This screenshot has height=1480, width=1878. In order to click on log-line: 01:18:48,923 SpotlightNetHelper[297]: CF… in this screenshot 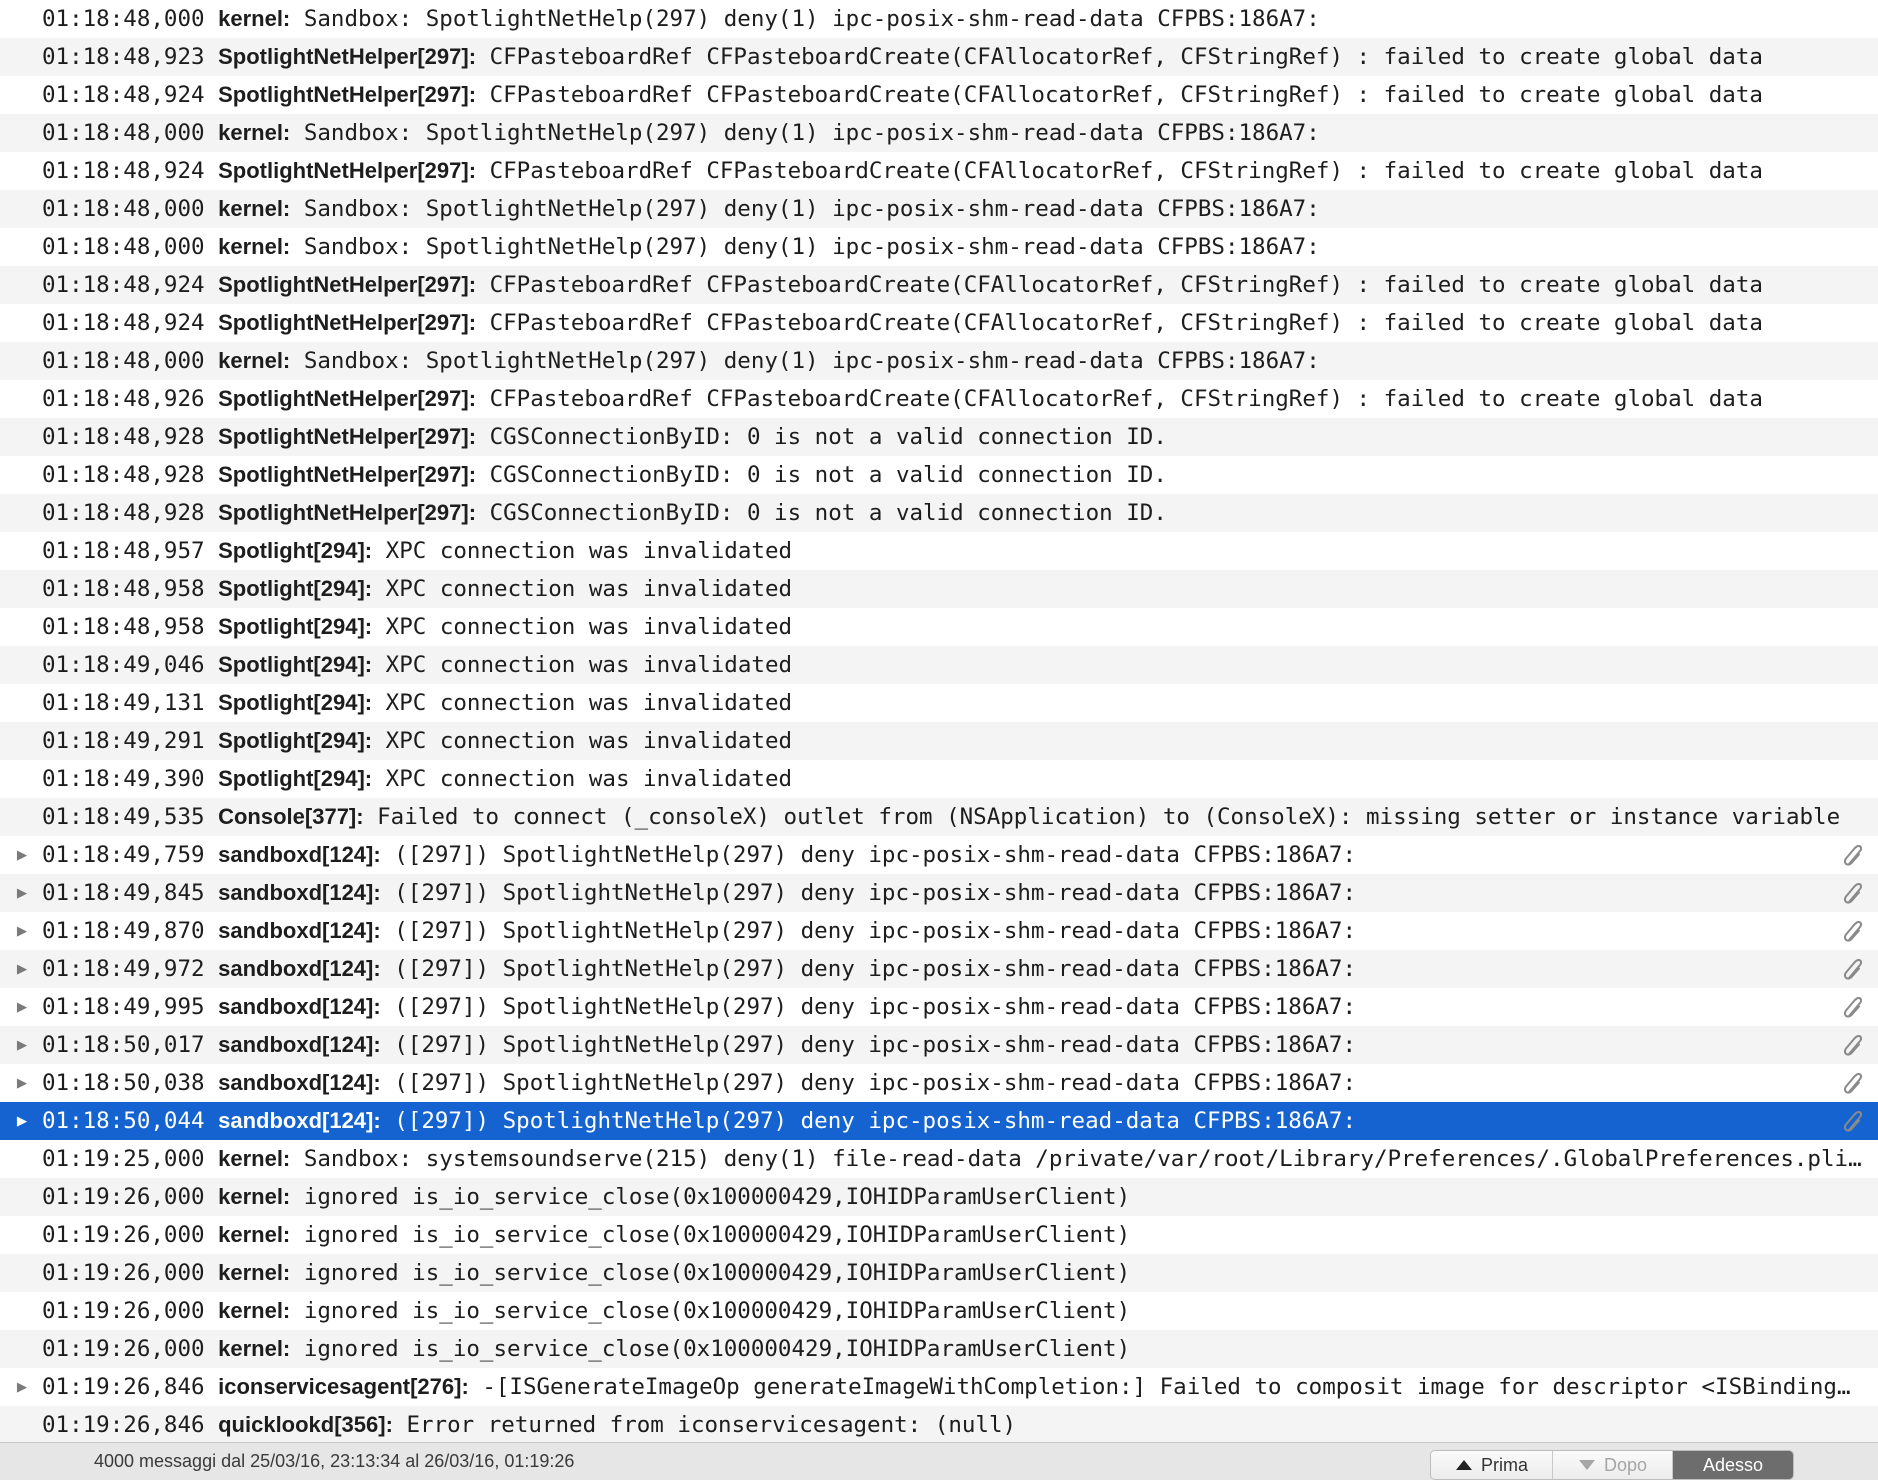, I will do `click(953, 57)`.